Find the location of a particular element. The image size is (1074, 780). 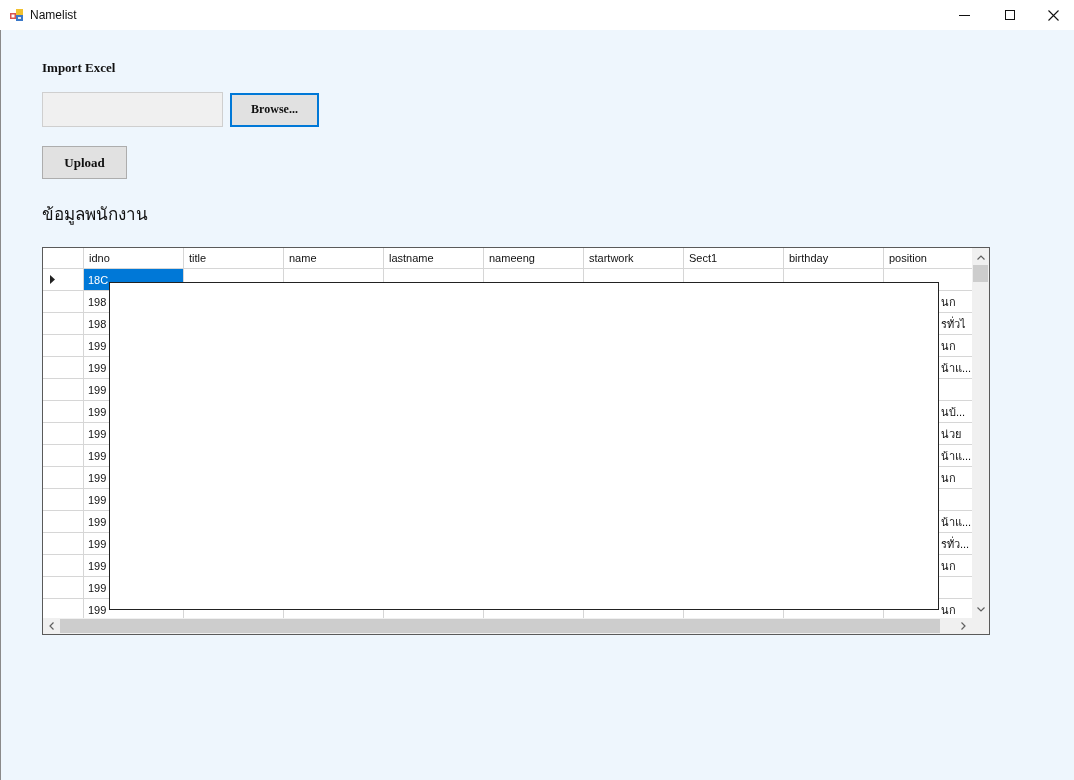

minimize-icon is located at coordinates (964, 15).